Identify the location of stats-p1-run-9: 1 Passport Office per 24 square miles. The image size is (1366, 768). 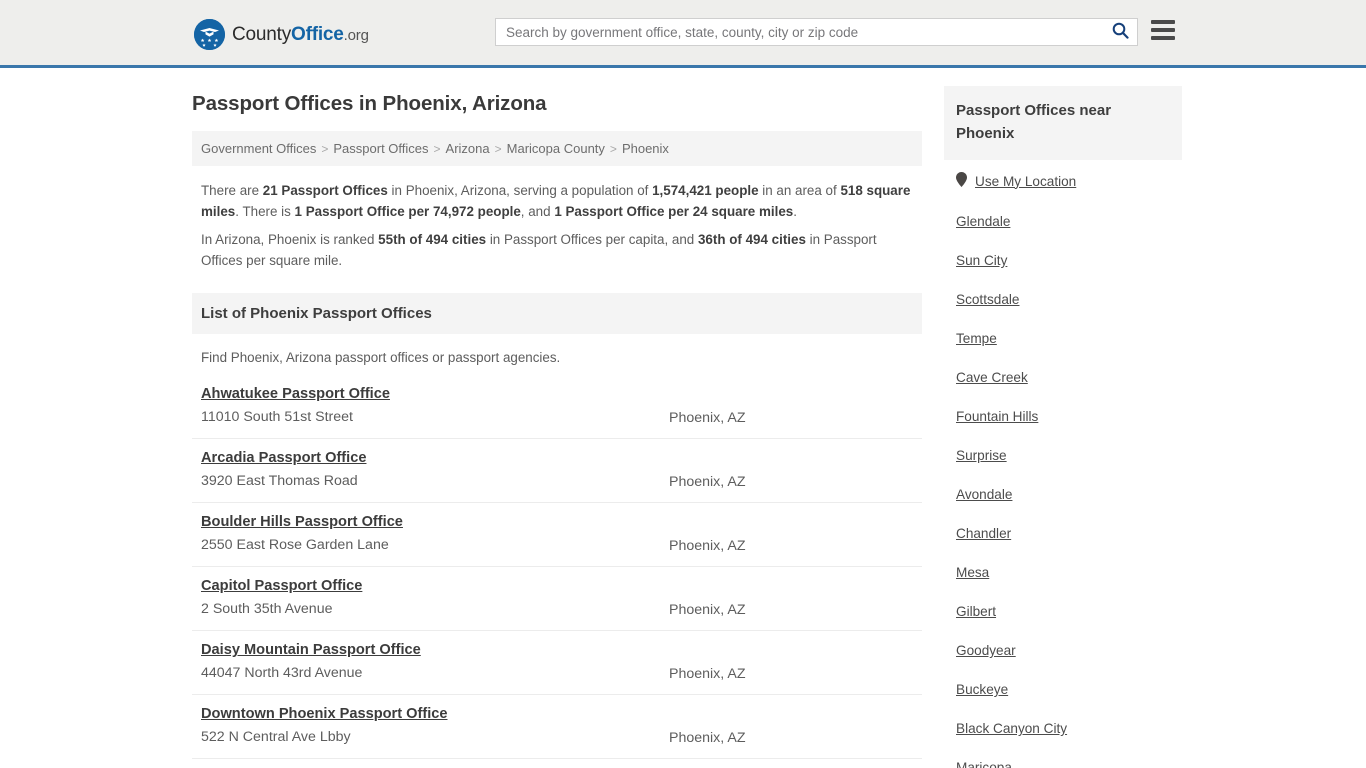
(674, 211).